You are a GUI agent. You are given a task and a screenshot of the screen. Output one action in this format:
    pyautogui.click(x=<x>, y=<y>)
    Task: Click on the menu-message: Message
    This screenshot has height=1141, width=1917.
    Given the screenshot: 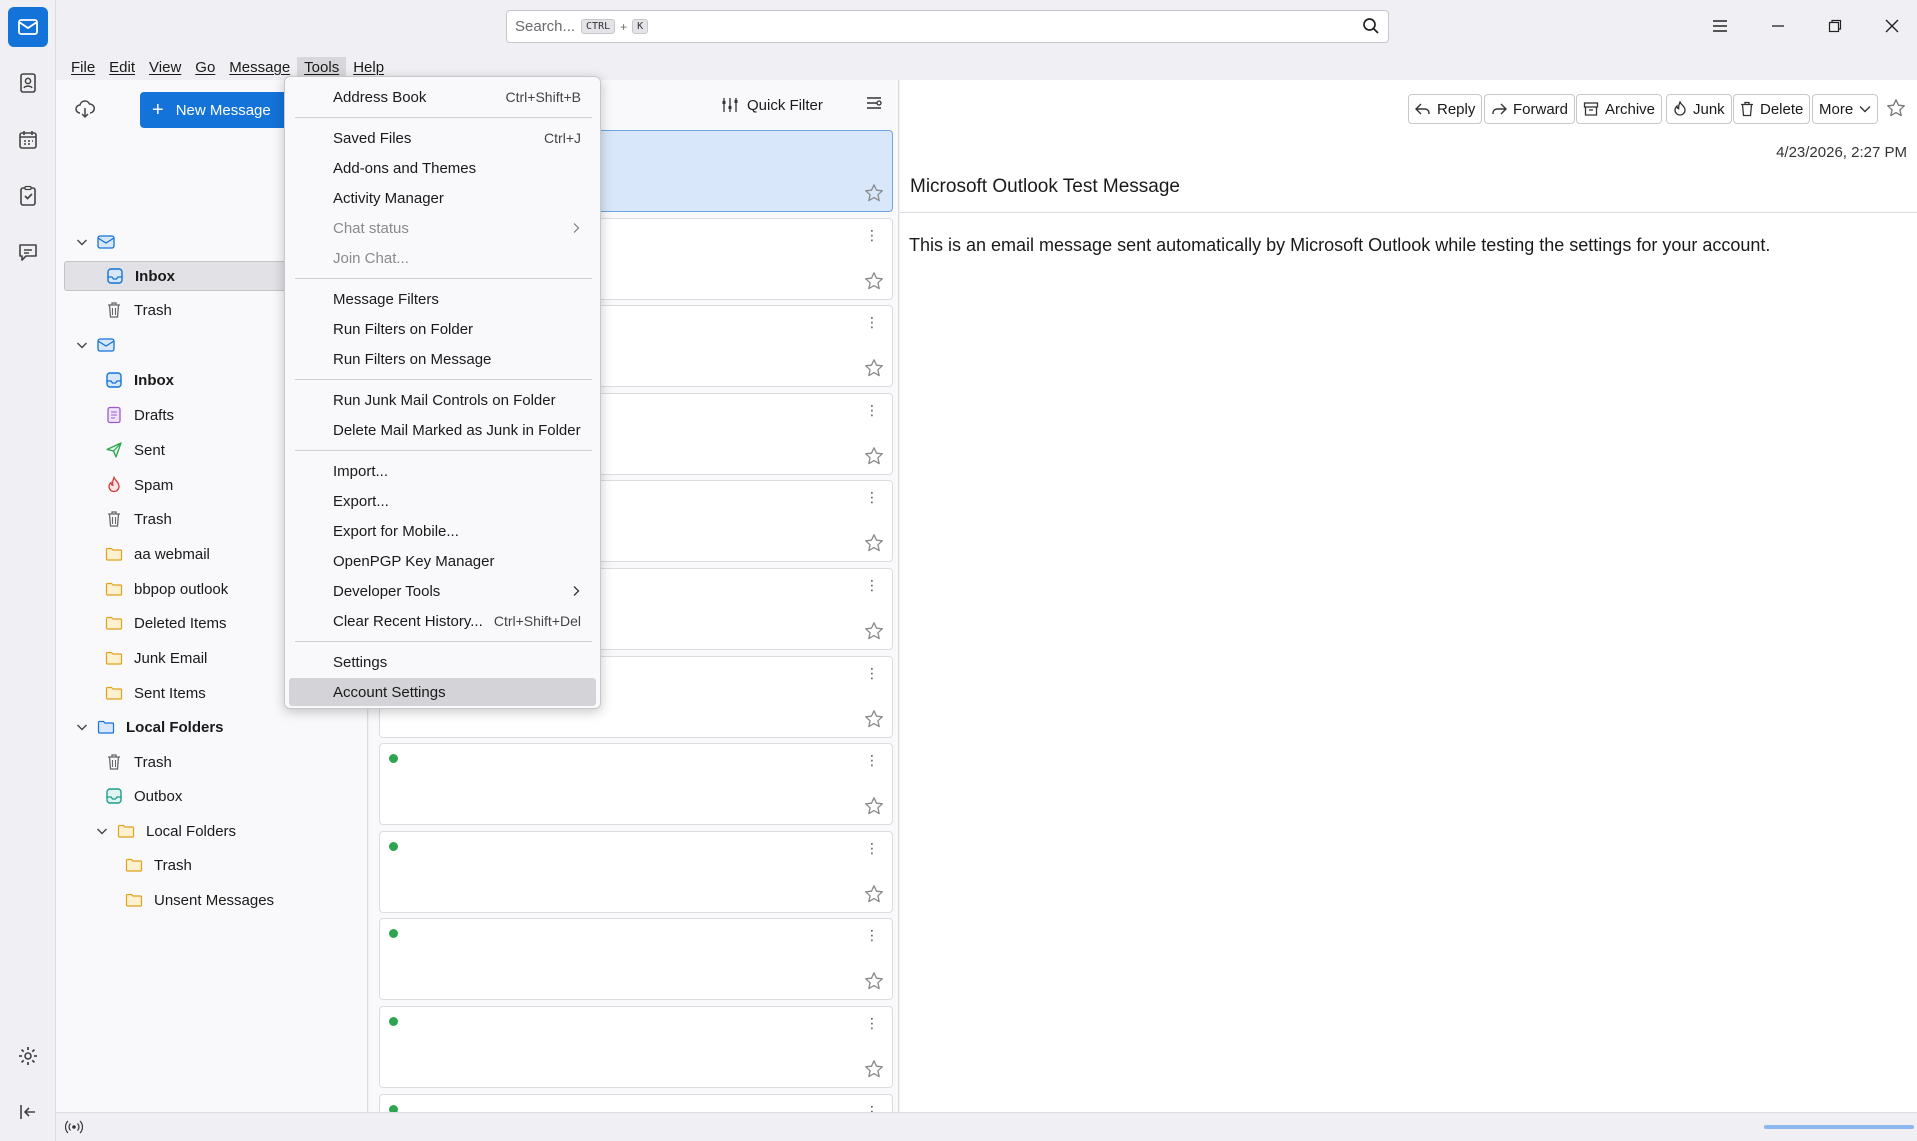 What is the action you would take?
    pyautogui.click(x=259, y=67)
    